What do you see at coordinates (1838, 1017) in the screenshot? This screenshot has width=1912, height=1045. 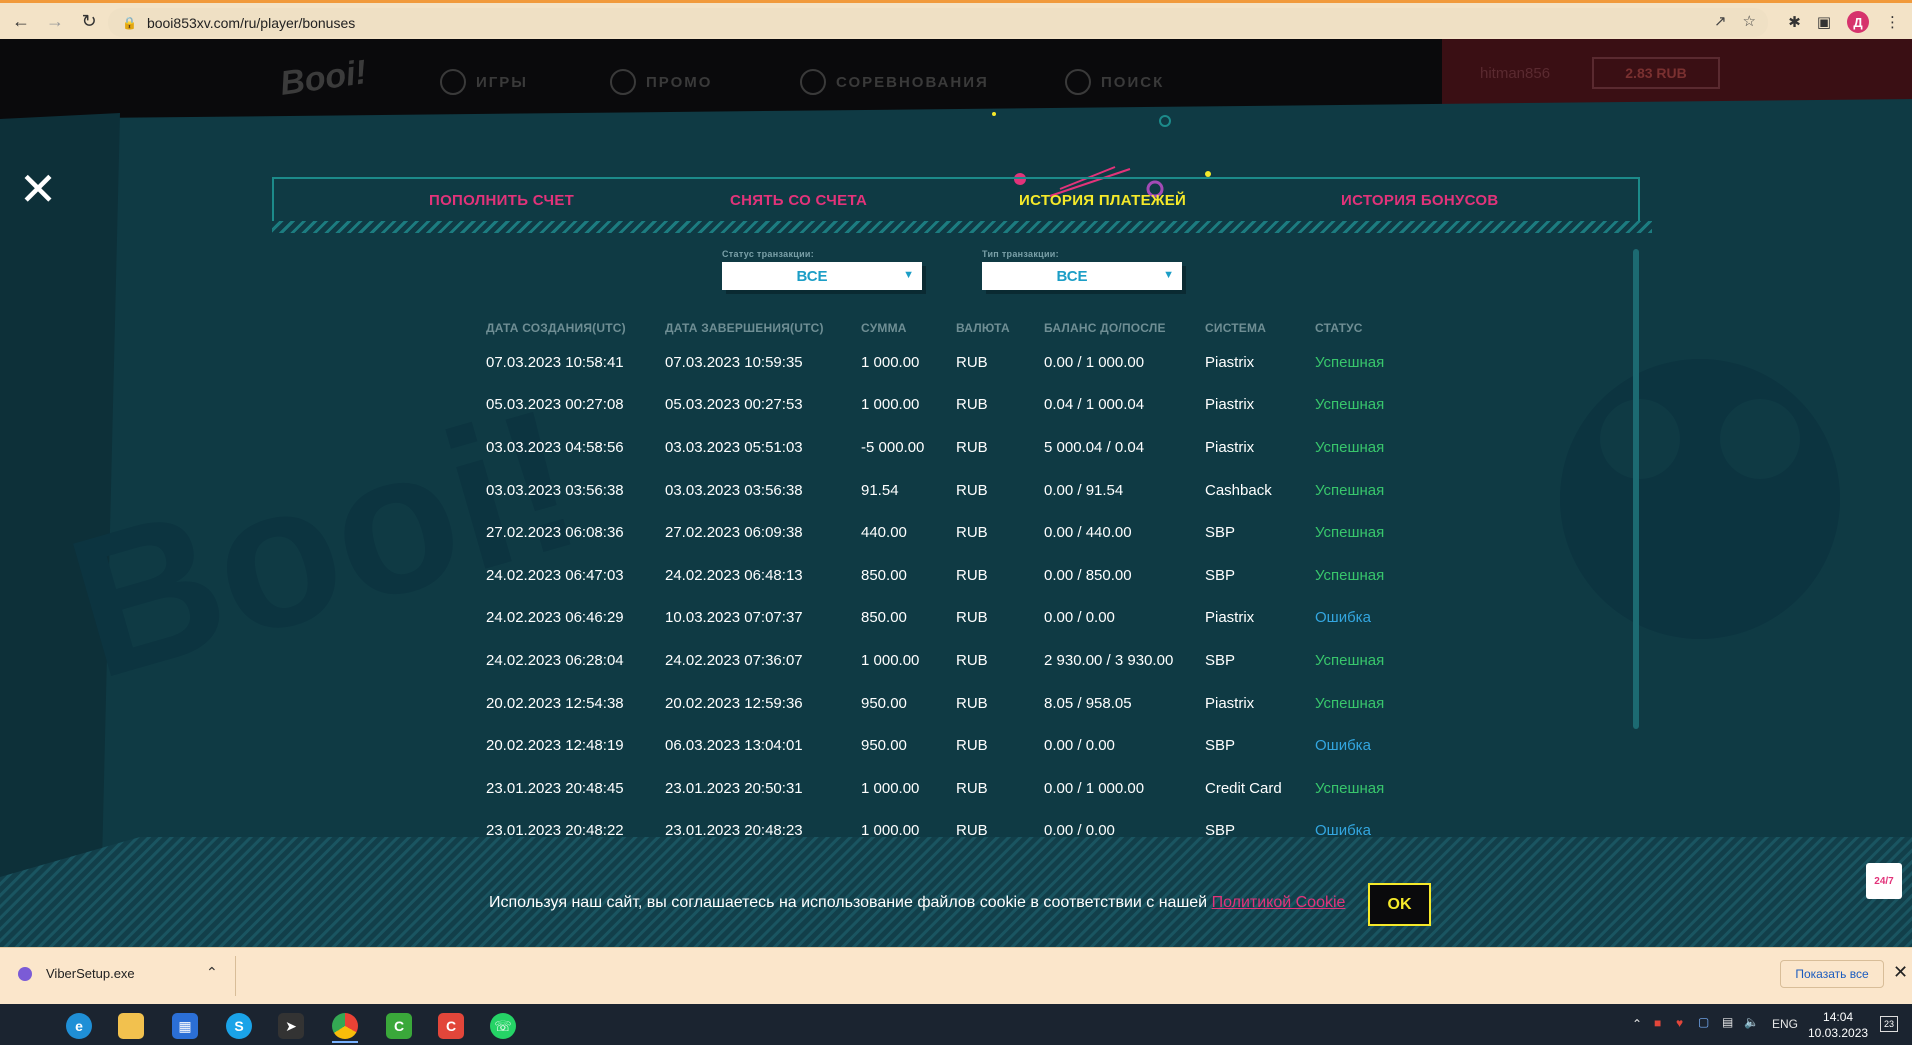 I see `clock-time: 14:04` at bounding box center [1838, 1017].